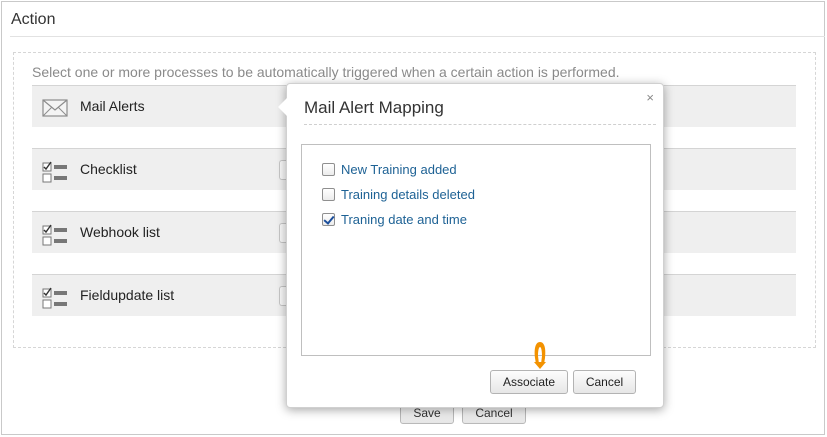  I want to click on checkbox-checked, so click(328, 219).